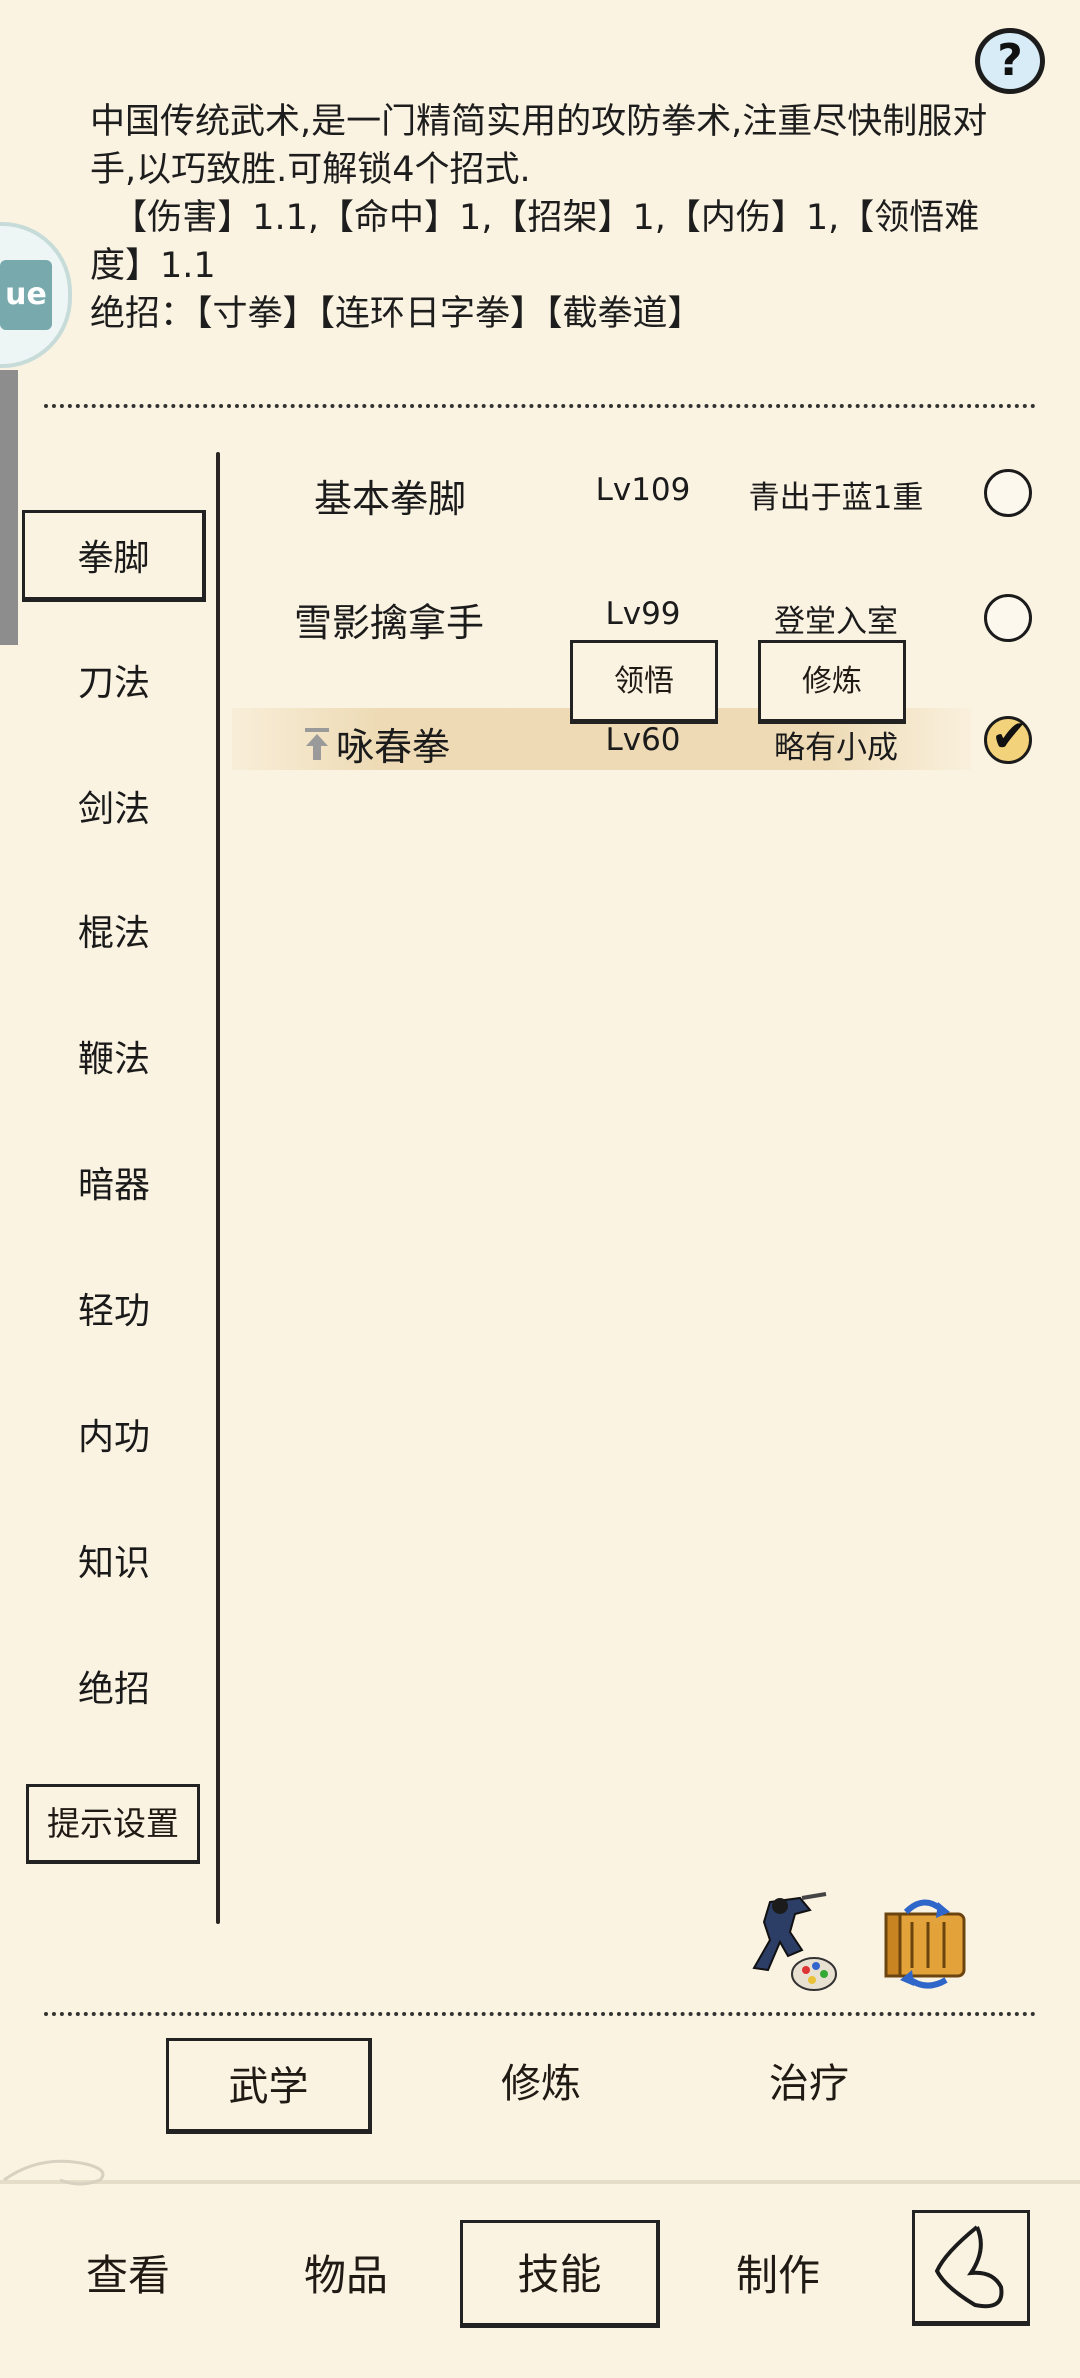  I want to click on category-tab-knowledge: 知识, so click(114, 1564).